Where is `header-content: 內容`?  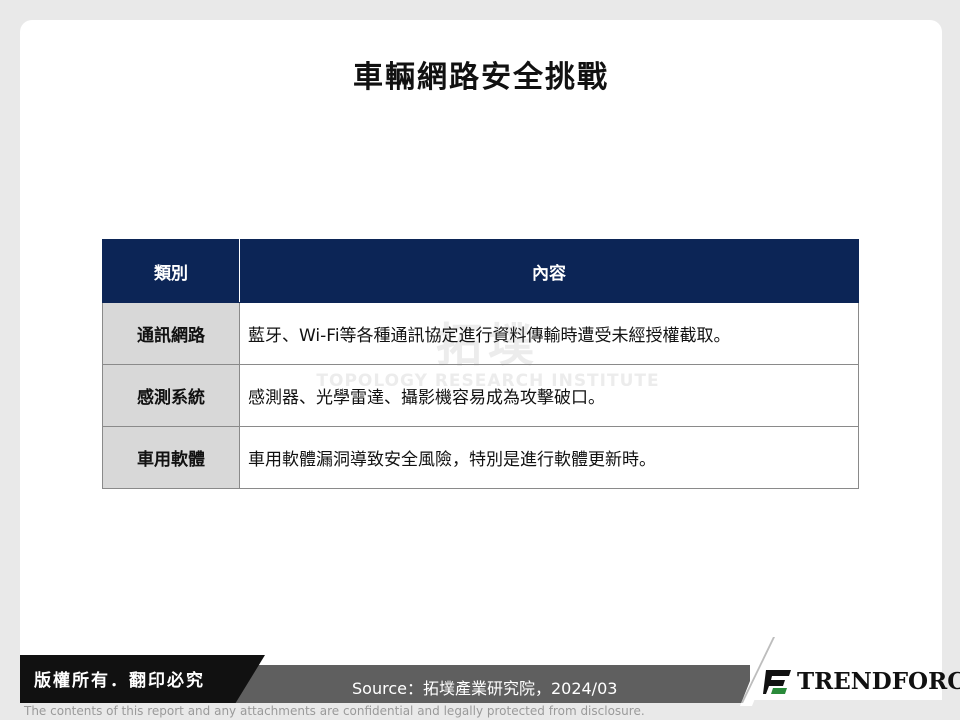
header-content: 內容 is located at coordinates (549, 271).